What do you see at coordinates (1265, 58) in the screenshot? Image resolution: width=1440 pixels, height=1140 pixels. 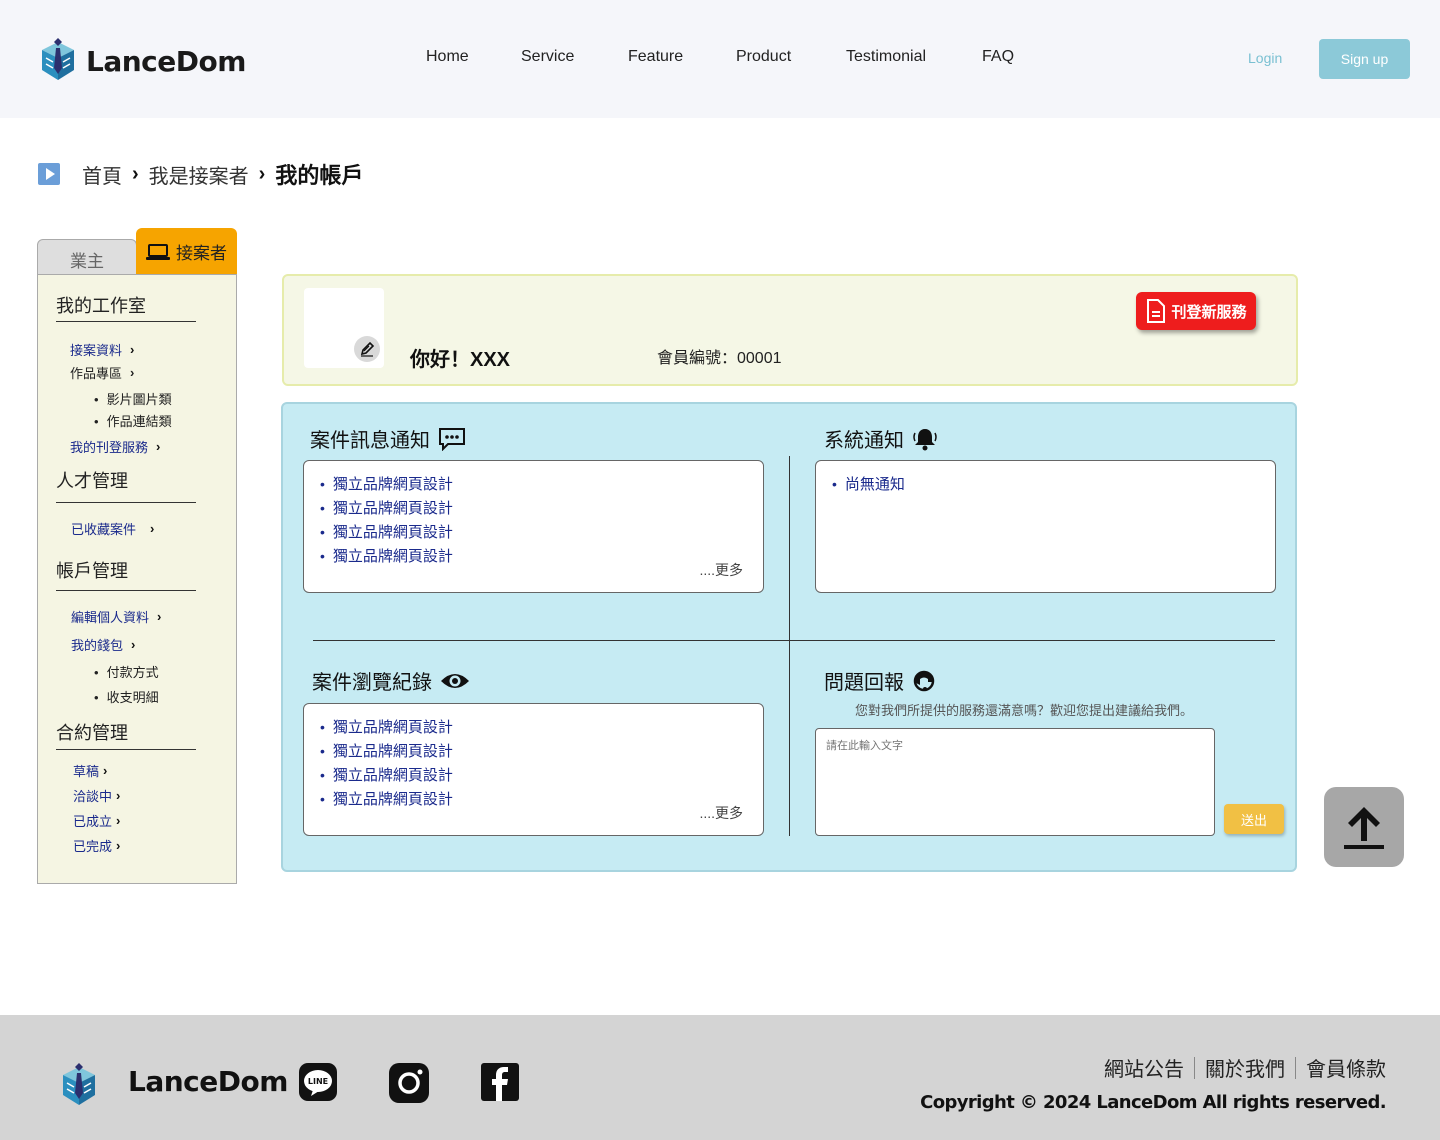 I see `login-link: Login` at bounding box center [1265, 58].